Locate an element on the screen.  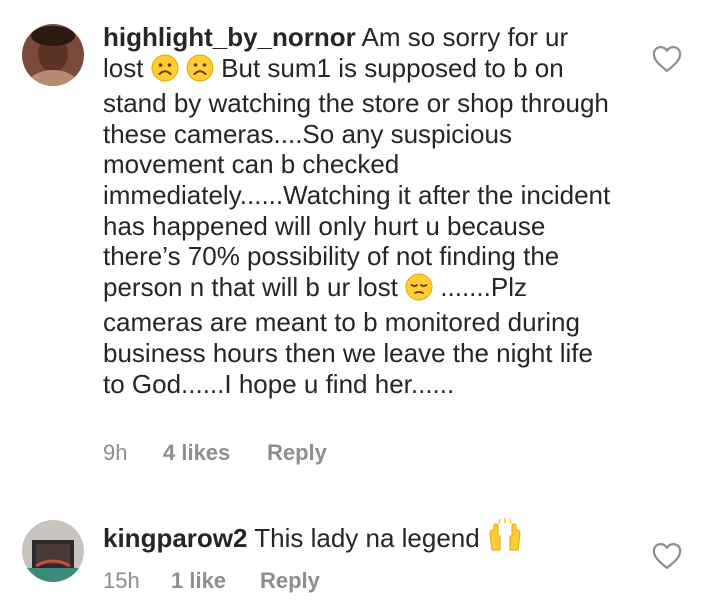
comment-text-part: This lady na legend is located at coordinates (367, 538).